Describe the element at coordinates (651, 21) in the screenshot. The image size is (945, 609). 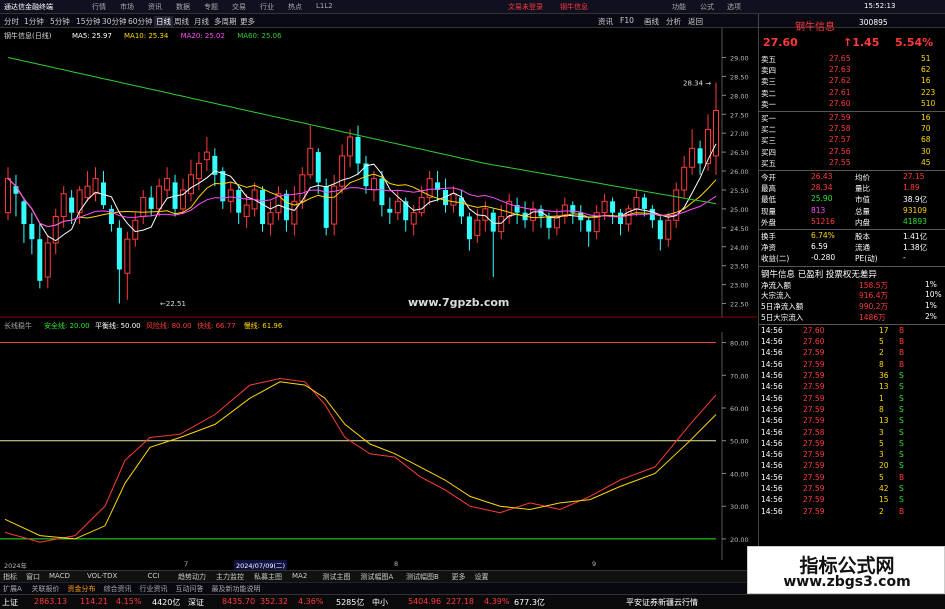
I see `toolbar-button: 画线` at that location.